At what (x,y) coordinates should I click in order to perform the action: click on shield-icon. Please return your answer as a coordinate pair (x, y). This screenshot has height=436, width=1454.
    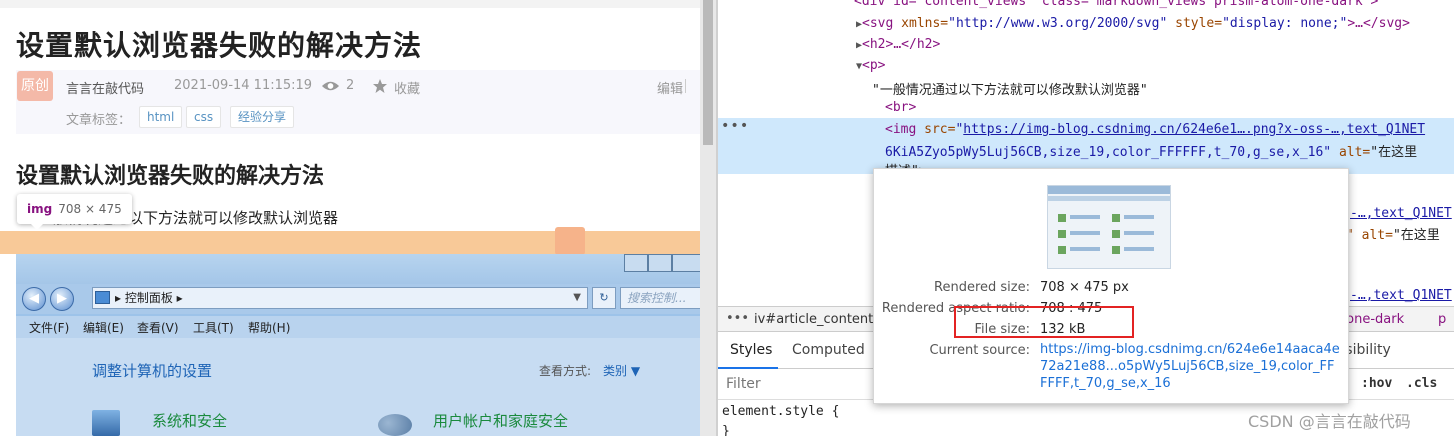
    Looking at the image, I should click on (106, 423).